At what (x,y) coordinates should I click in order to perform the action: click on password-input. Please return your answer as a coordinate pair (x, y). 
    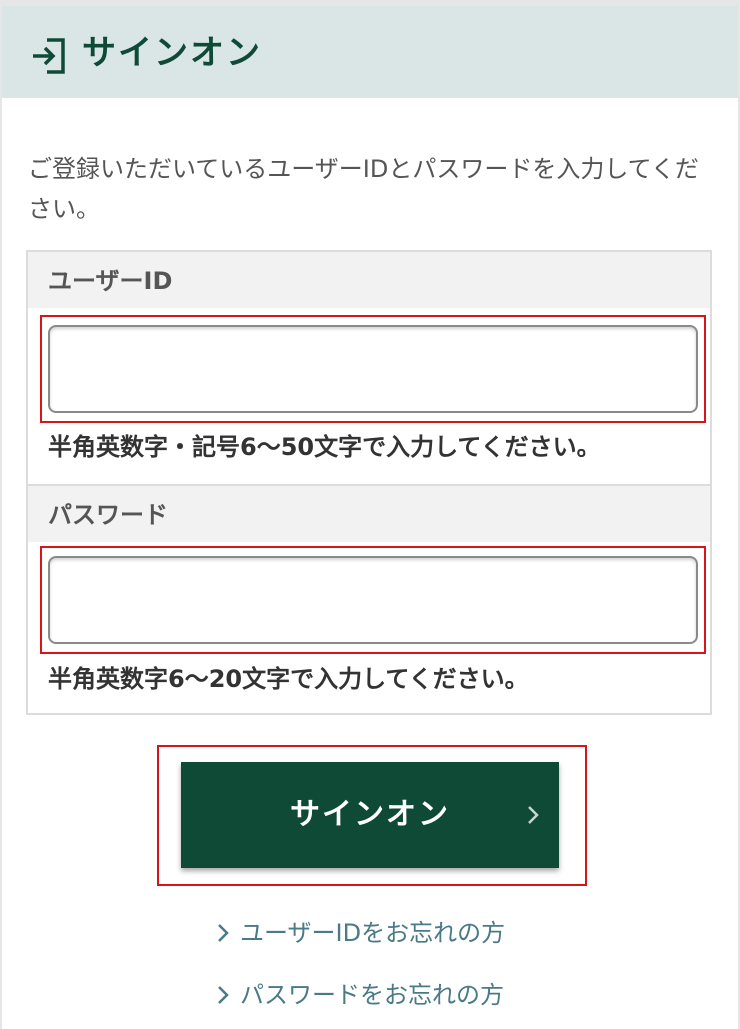
    Looking at the image, I should click on (373, 600).